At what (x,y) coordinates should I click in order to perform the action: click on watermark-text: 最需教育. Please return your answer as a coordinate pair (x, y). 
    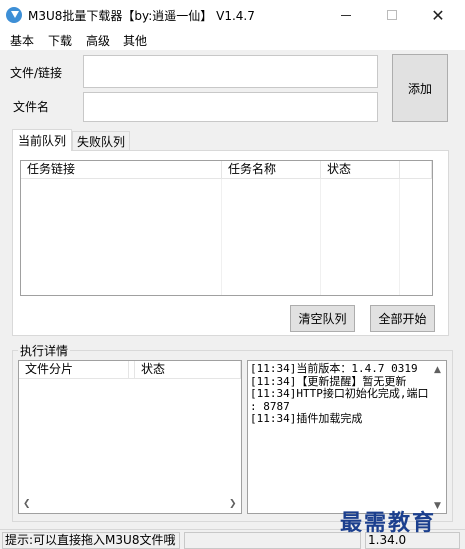
    Looking at the image, I should click on (388, 523).